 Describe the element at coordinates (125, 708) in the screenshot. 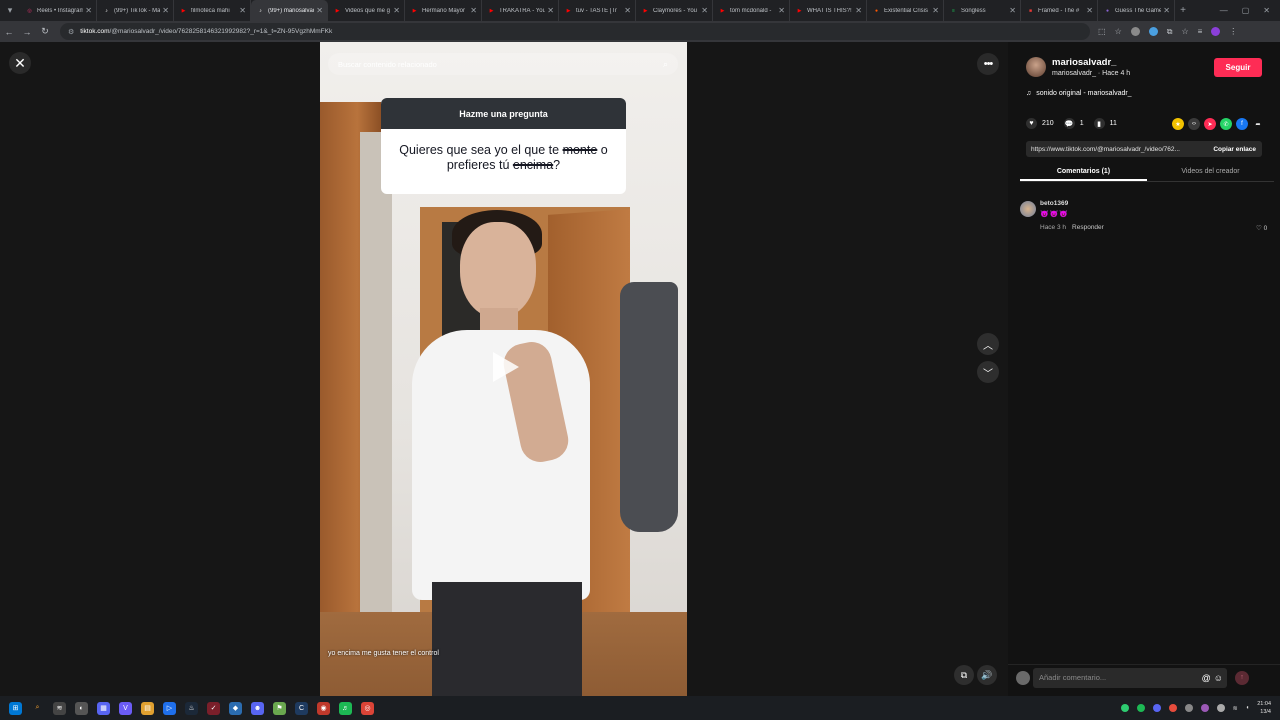

I see `app-icon: V` at that location.